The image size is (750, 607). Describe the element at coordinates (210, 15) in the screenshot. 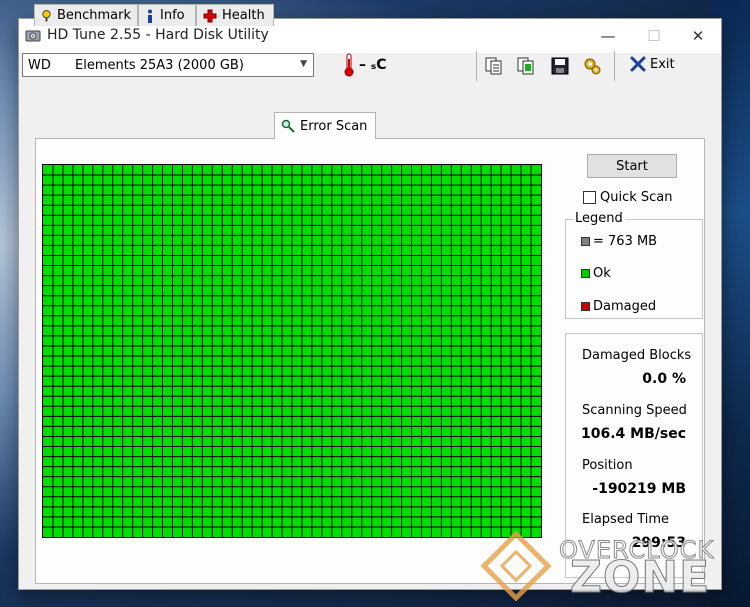

I see `health-icon` at that location.